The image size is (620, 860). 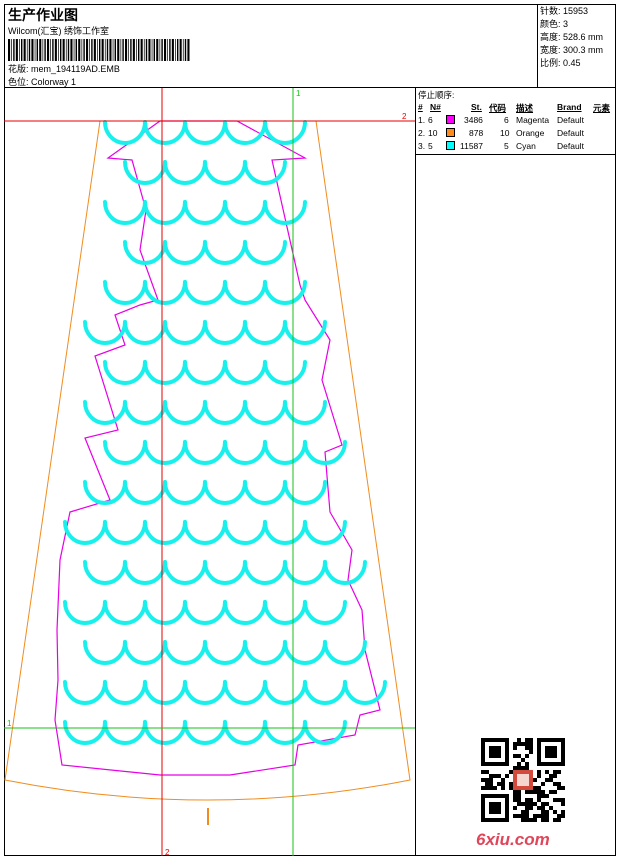 What do you see at coordinates (525, 108) in the screenshot?
I see `col-header-desc: 描述` at bounding box center [525, 108].